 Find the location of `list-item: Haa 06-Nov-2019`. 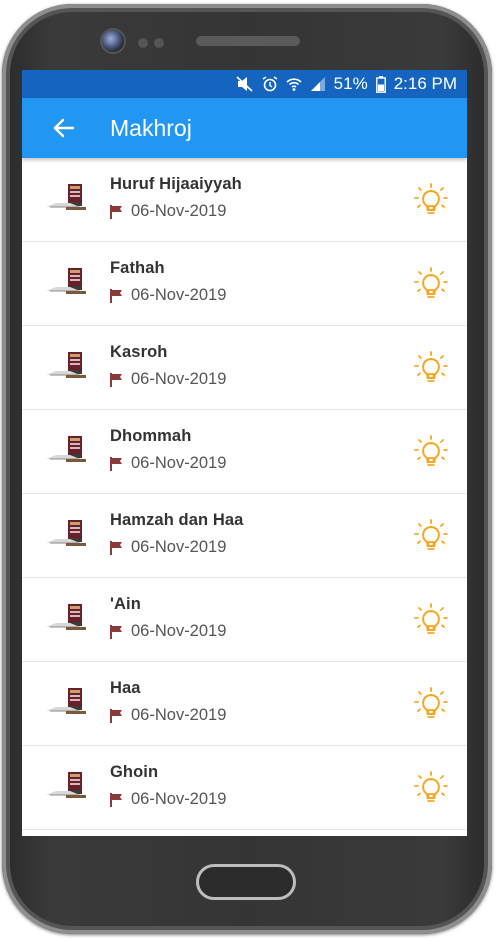

list-item: Haa 06-Nov-2019 is located at coordinates (244, 704).